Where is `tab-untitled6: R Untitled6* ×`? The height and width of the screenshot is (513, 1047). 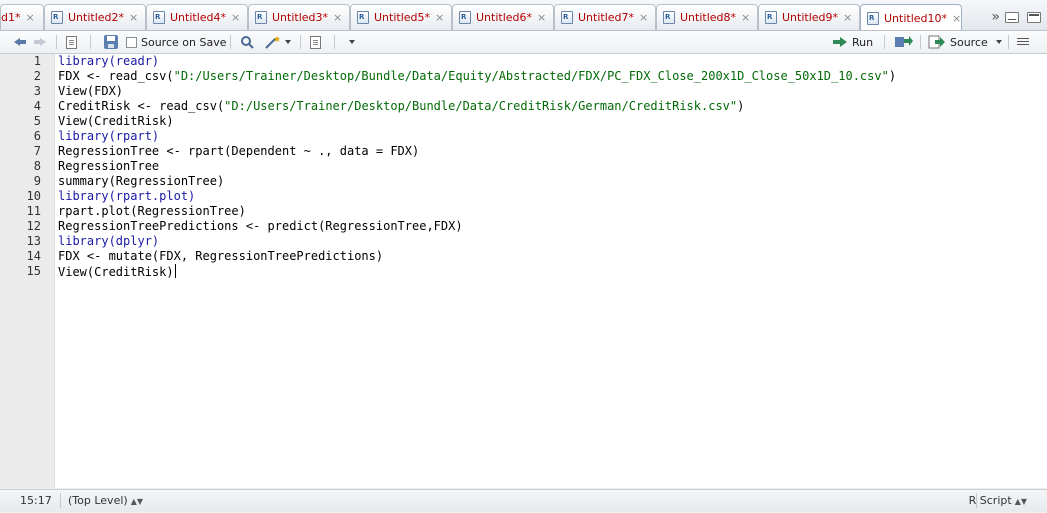
tab-untitled6: R Untitled6* × is located at coordinates (503, 17).